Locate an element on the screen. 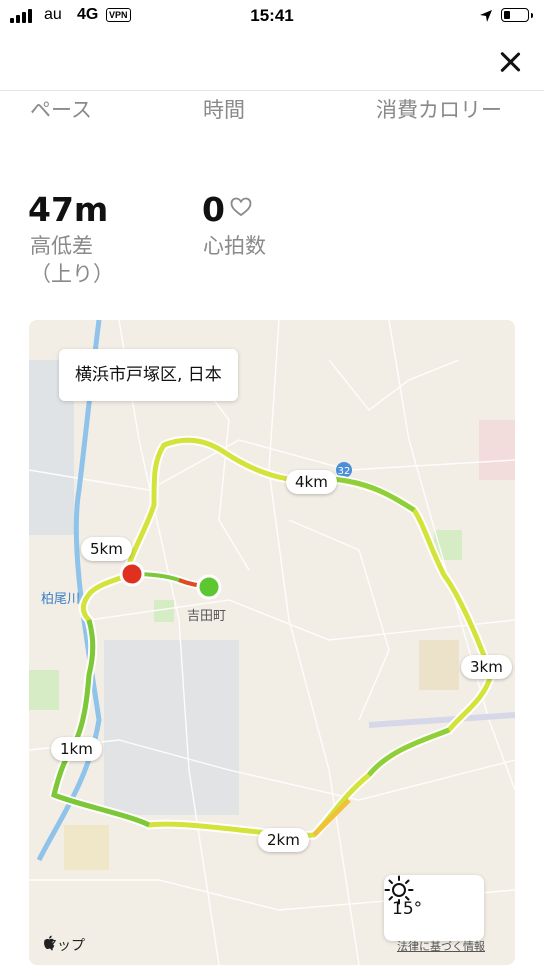 Image resolution: width=544 pixels, height=968 pixels. km-marker-1: 1km is located at coordinates (76, 749).